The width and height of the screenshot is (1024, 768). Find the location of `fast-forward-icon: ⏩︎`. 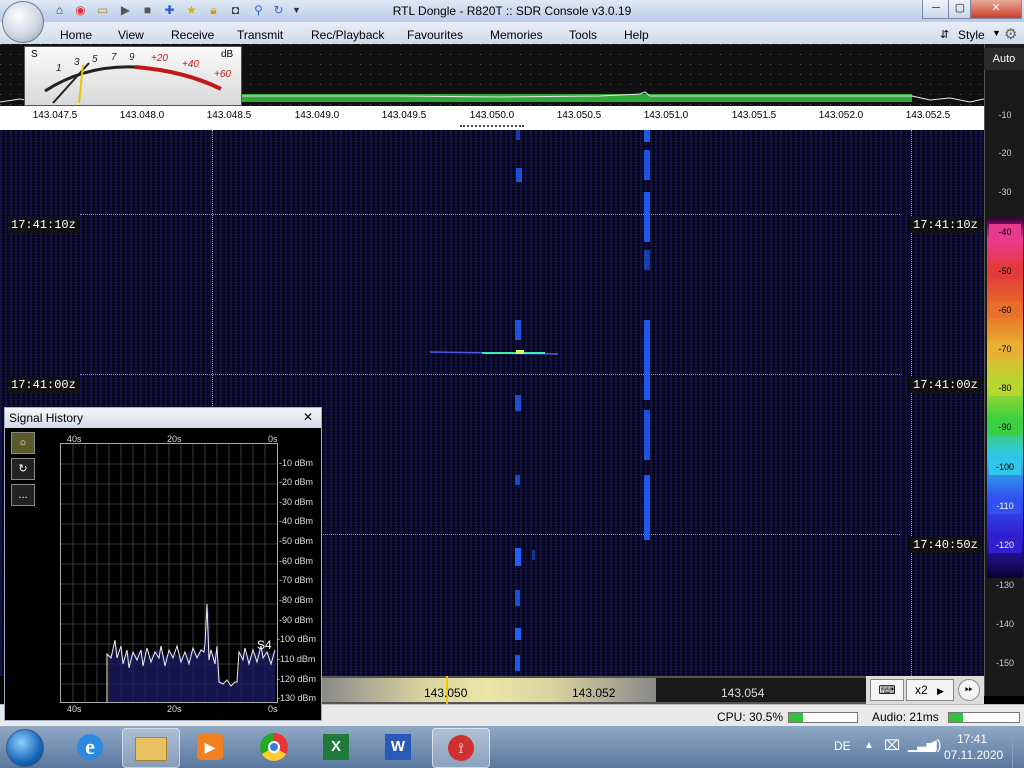

fast-forward-icon: ⏩︎ is located at coordinates (969, 690).